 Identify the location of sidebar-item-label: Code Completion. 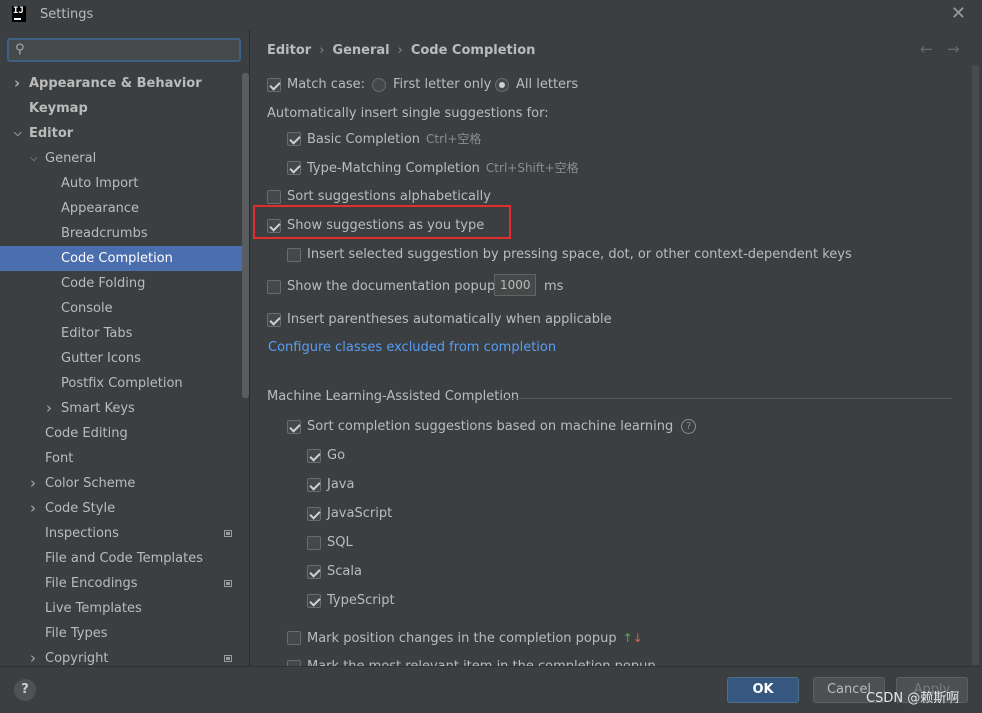
(117, 258).